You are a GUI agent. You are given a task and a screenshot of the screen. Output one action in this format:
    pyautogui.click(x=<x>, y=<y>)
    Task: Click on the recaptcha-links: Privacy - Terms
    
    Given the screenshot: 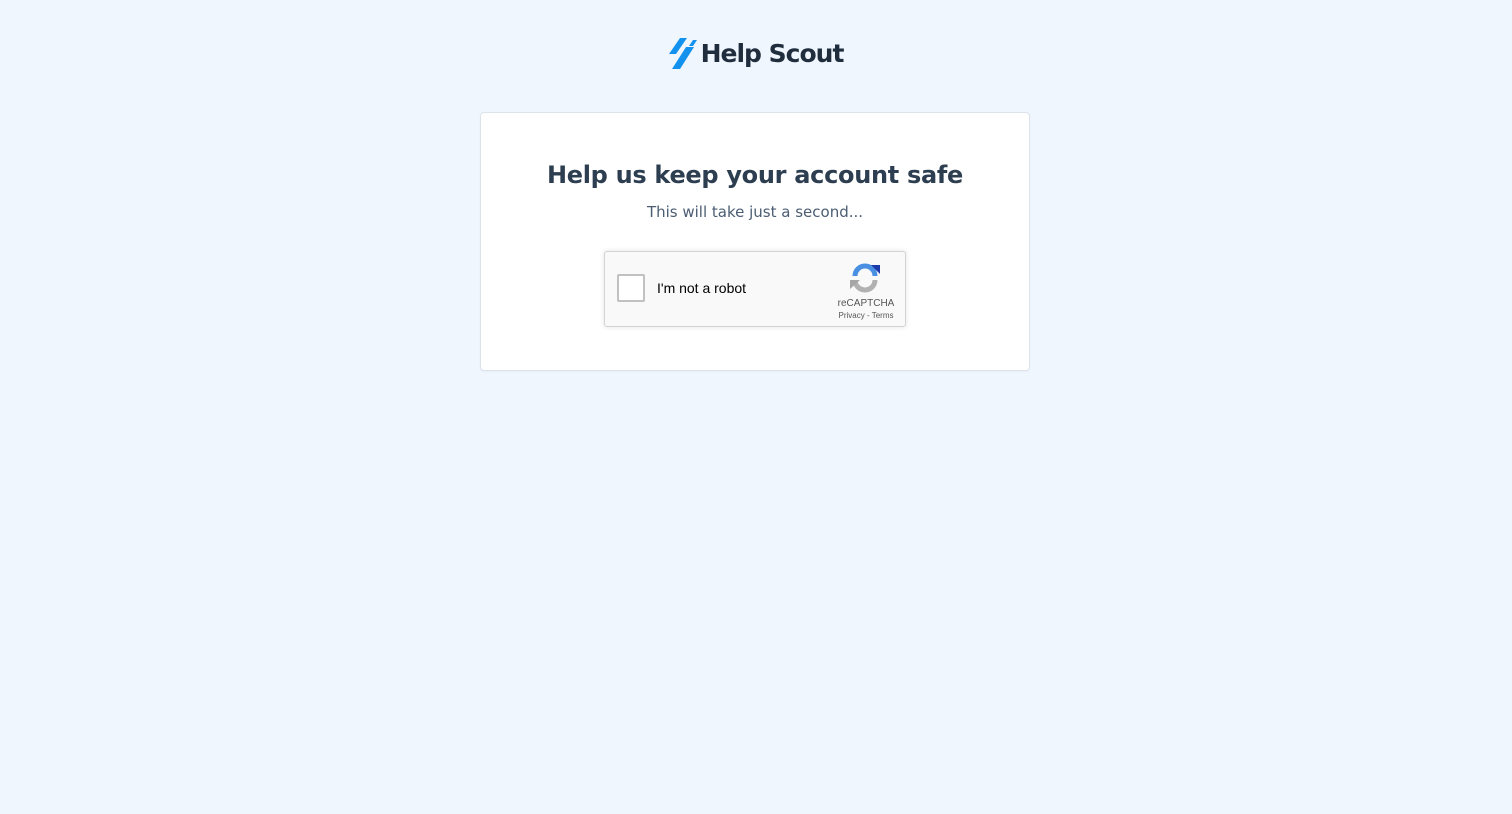 What is the action you would take?
    pyautogui.click(x=866, y=315)
    